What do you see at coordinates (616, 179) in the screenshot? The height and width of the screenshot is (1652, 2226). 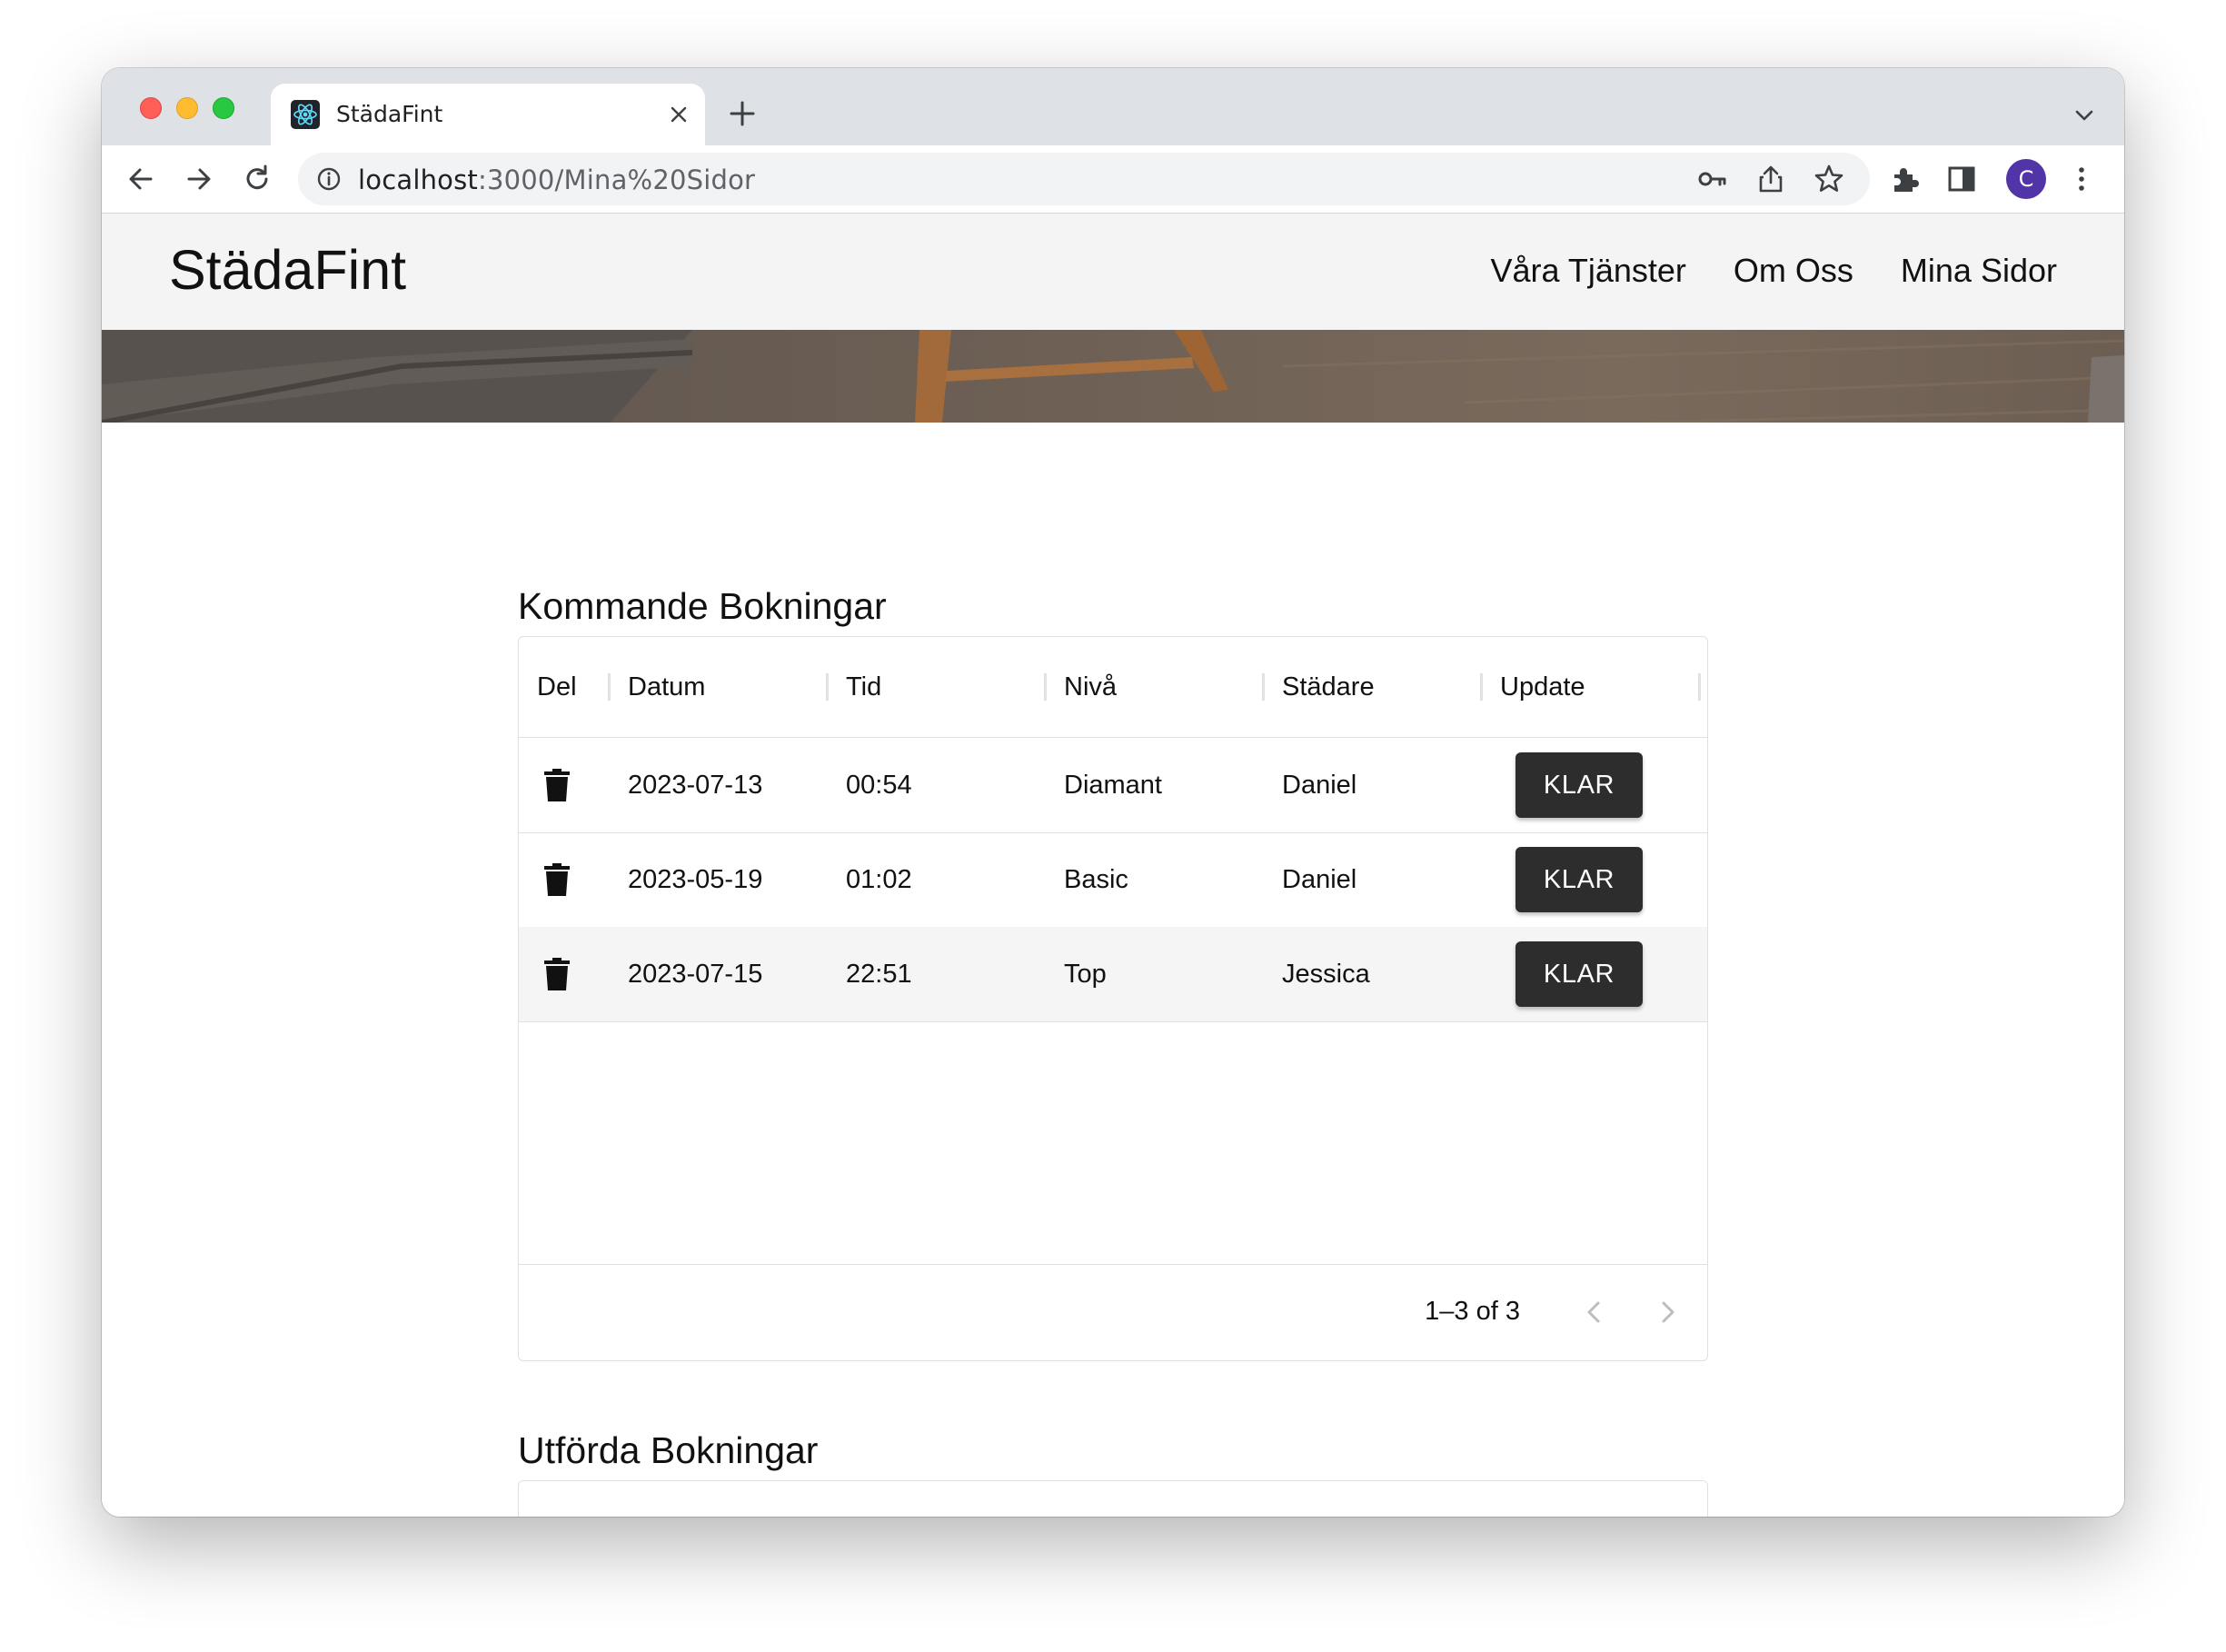 I see `url-path: :3000/Mina%20Sidor` at bounding box center [616, 179].